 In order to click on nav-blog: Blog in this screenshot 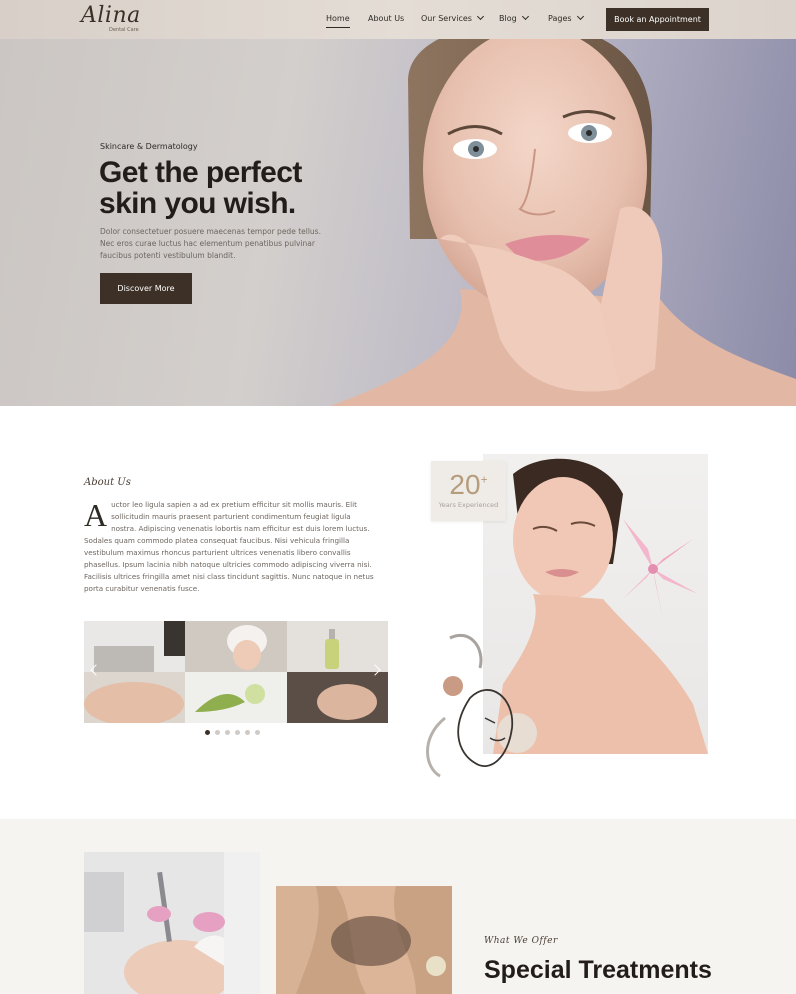, I will do `click(514, 17)`.